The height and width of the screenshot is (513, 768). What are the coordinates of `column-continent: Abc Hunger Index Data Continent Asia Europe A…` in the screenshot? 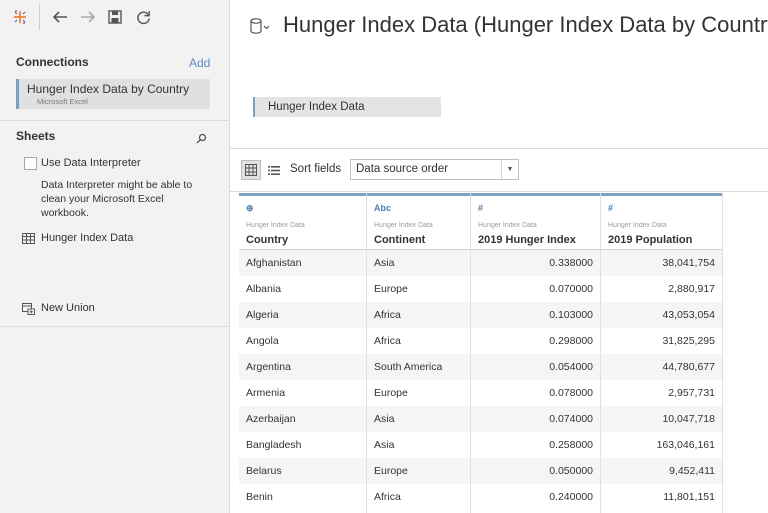 It's located at (419, 353).